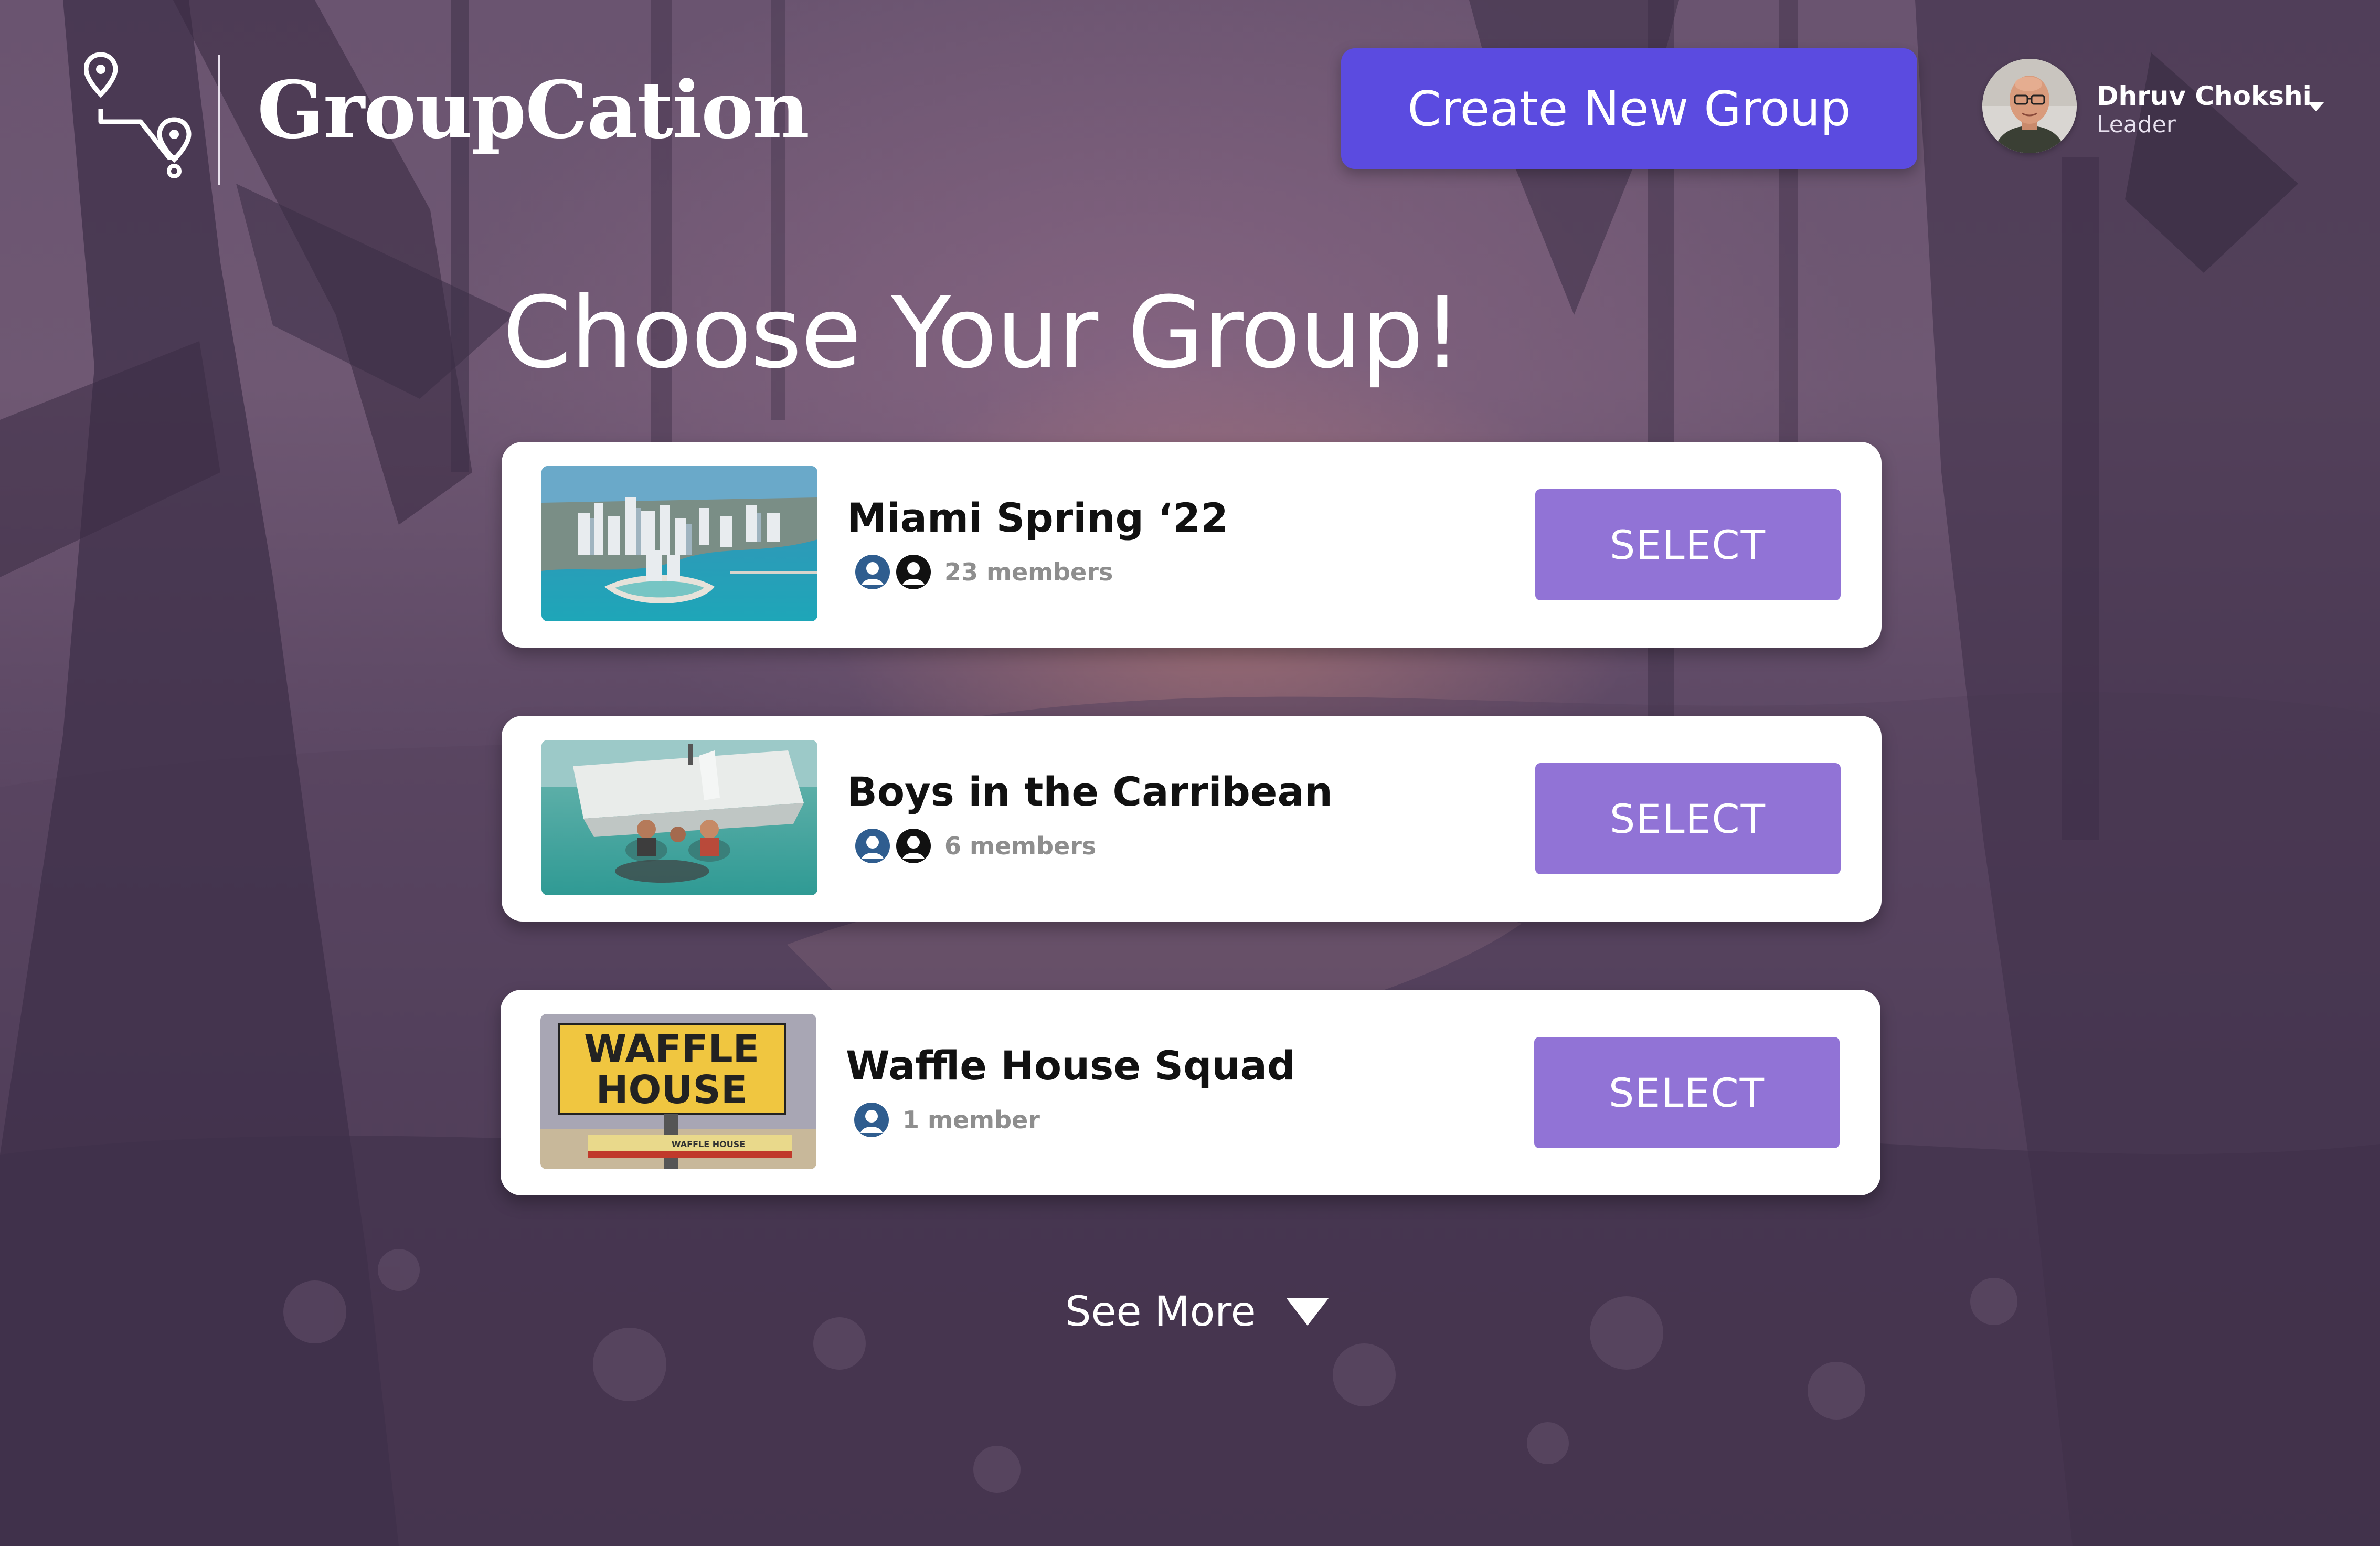  Describe the element at coordinates (533, 110) in the screenshot. I see `brand-name: GroupCation` at that location.